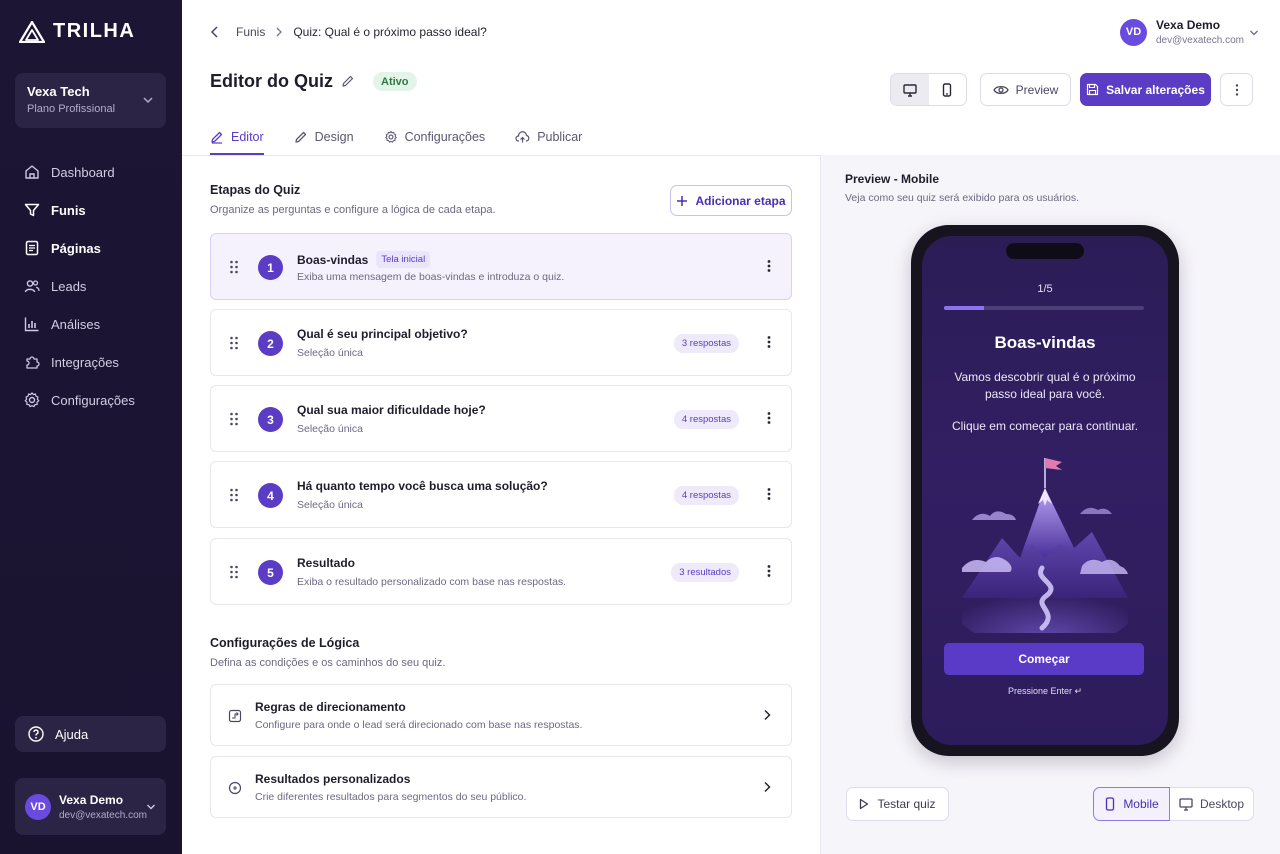 The height and width of the screenshot is (854, 1280). Describe the element at coordinates (391, 410) in the screenshot. I see `step-title: Qual sua maior dificuldade hoje?` at that location.